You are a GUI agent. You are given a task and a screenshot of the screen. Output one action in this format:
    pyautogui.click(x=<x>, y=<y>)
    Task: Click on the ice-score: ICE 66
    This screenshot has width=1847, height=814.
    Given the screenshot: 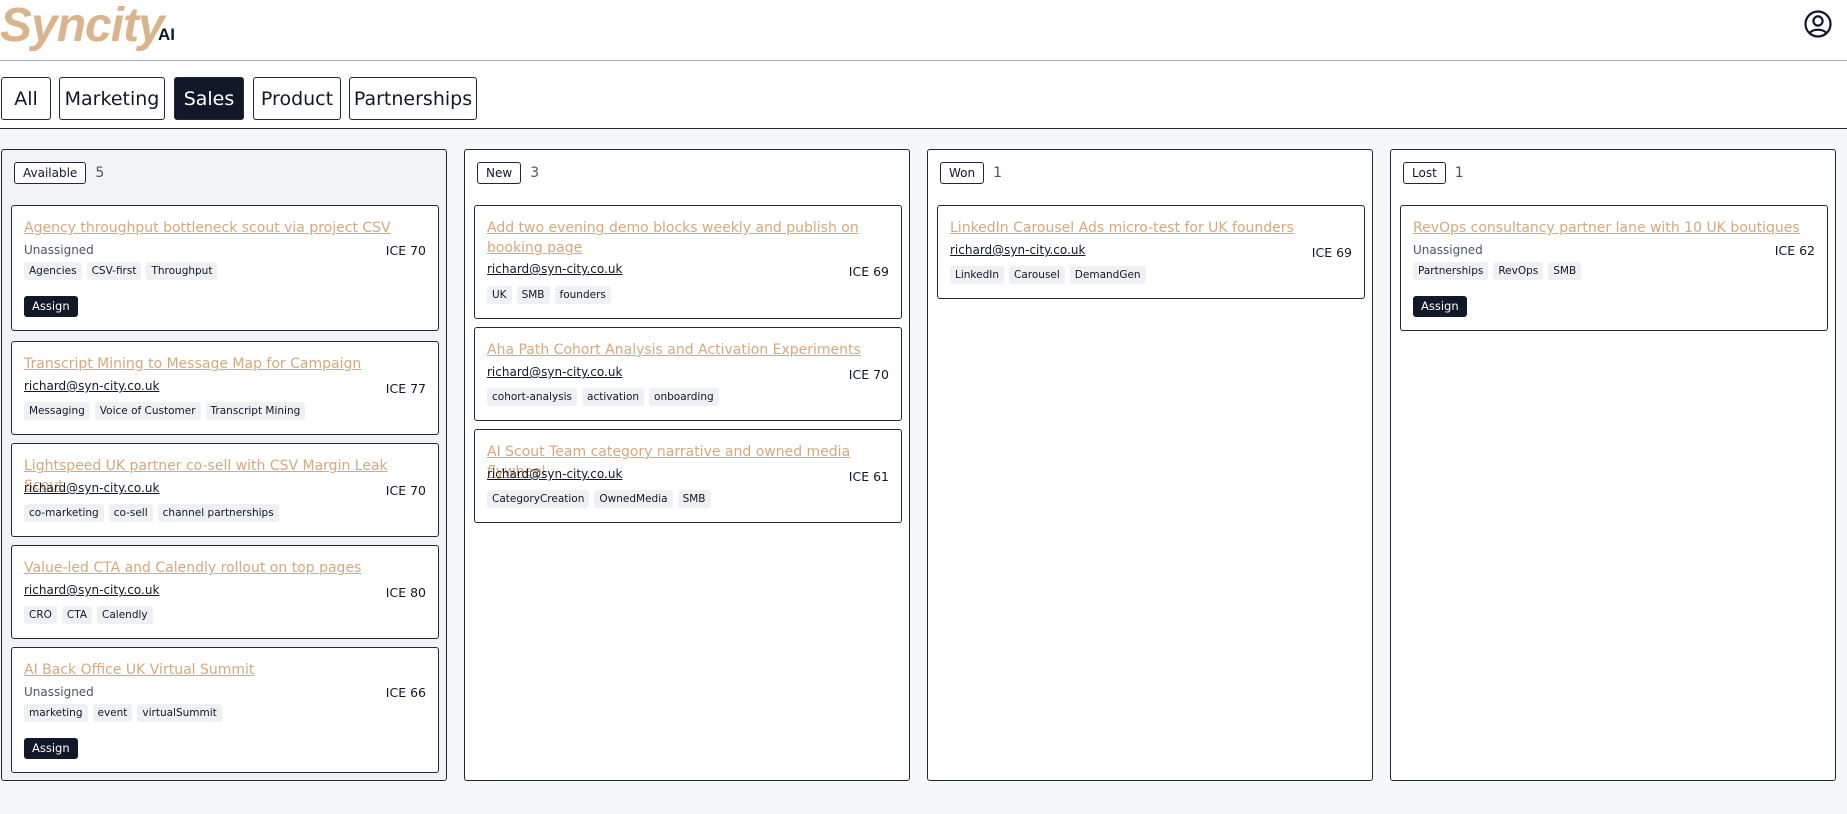 What is the action you would take?
    pyautogui.click(x=405, y=692)
    